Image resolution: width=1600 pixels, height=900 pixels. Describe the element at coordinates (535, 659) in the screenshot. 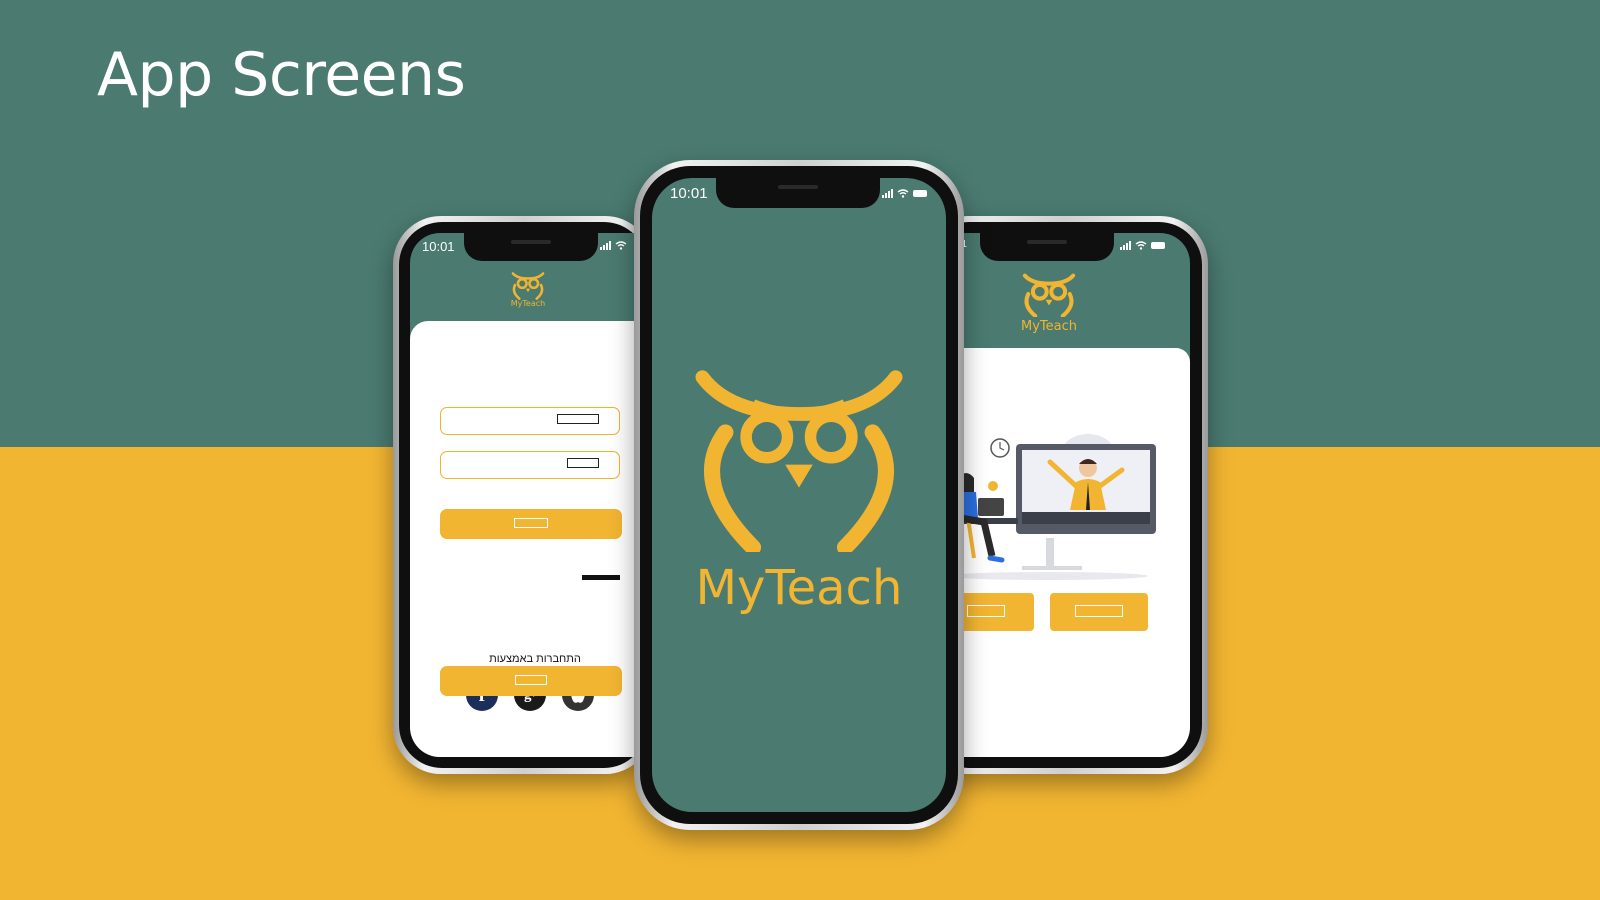

I see `social-login-label: התחברות באמצעות` at that location.